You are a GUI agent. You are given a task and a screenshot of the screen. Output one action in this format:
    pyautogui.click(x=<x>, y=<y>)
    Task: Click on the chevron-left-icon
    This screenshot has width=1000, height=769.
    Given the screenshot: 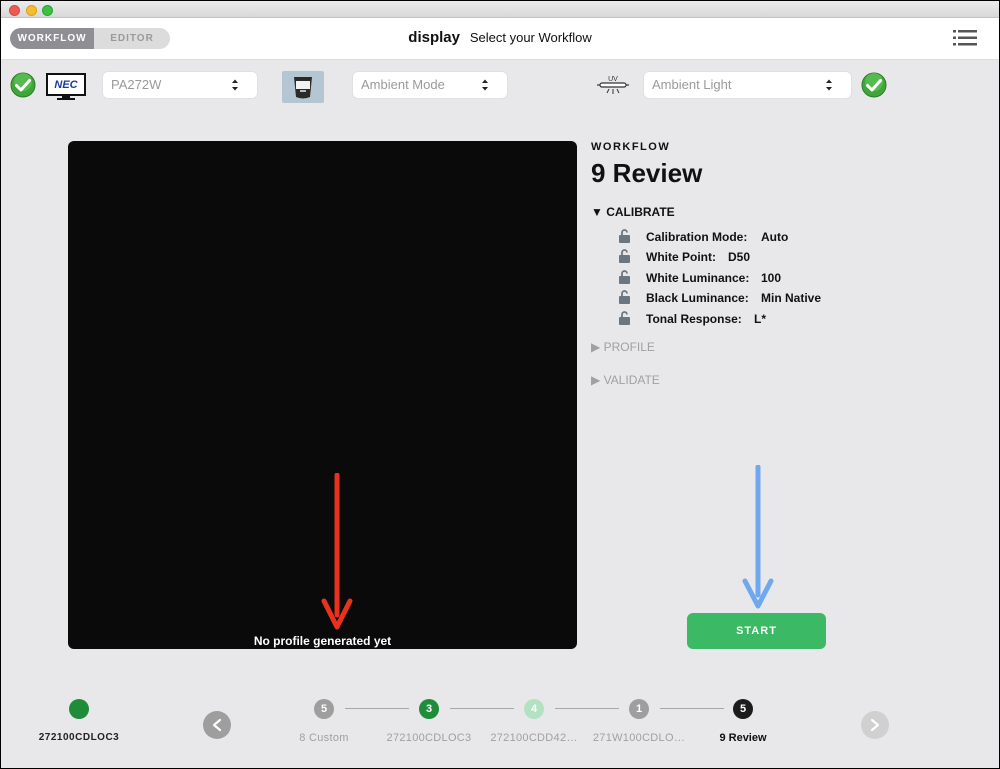 What is the action you would take?
    pyautogui.click(x=217, y=725)
    